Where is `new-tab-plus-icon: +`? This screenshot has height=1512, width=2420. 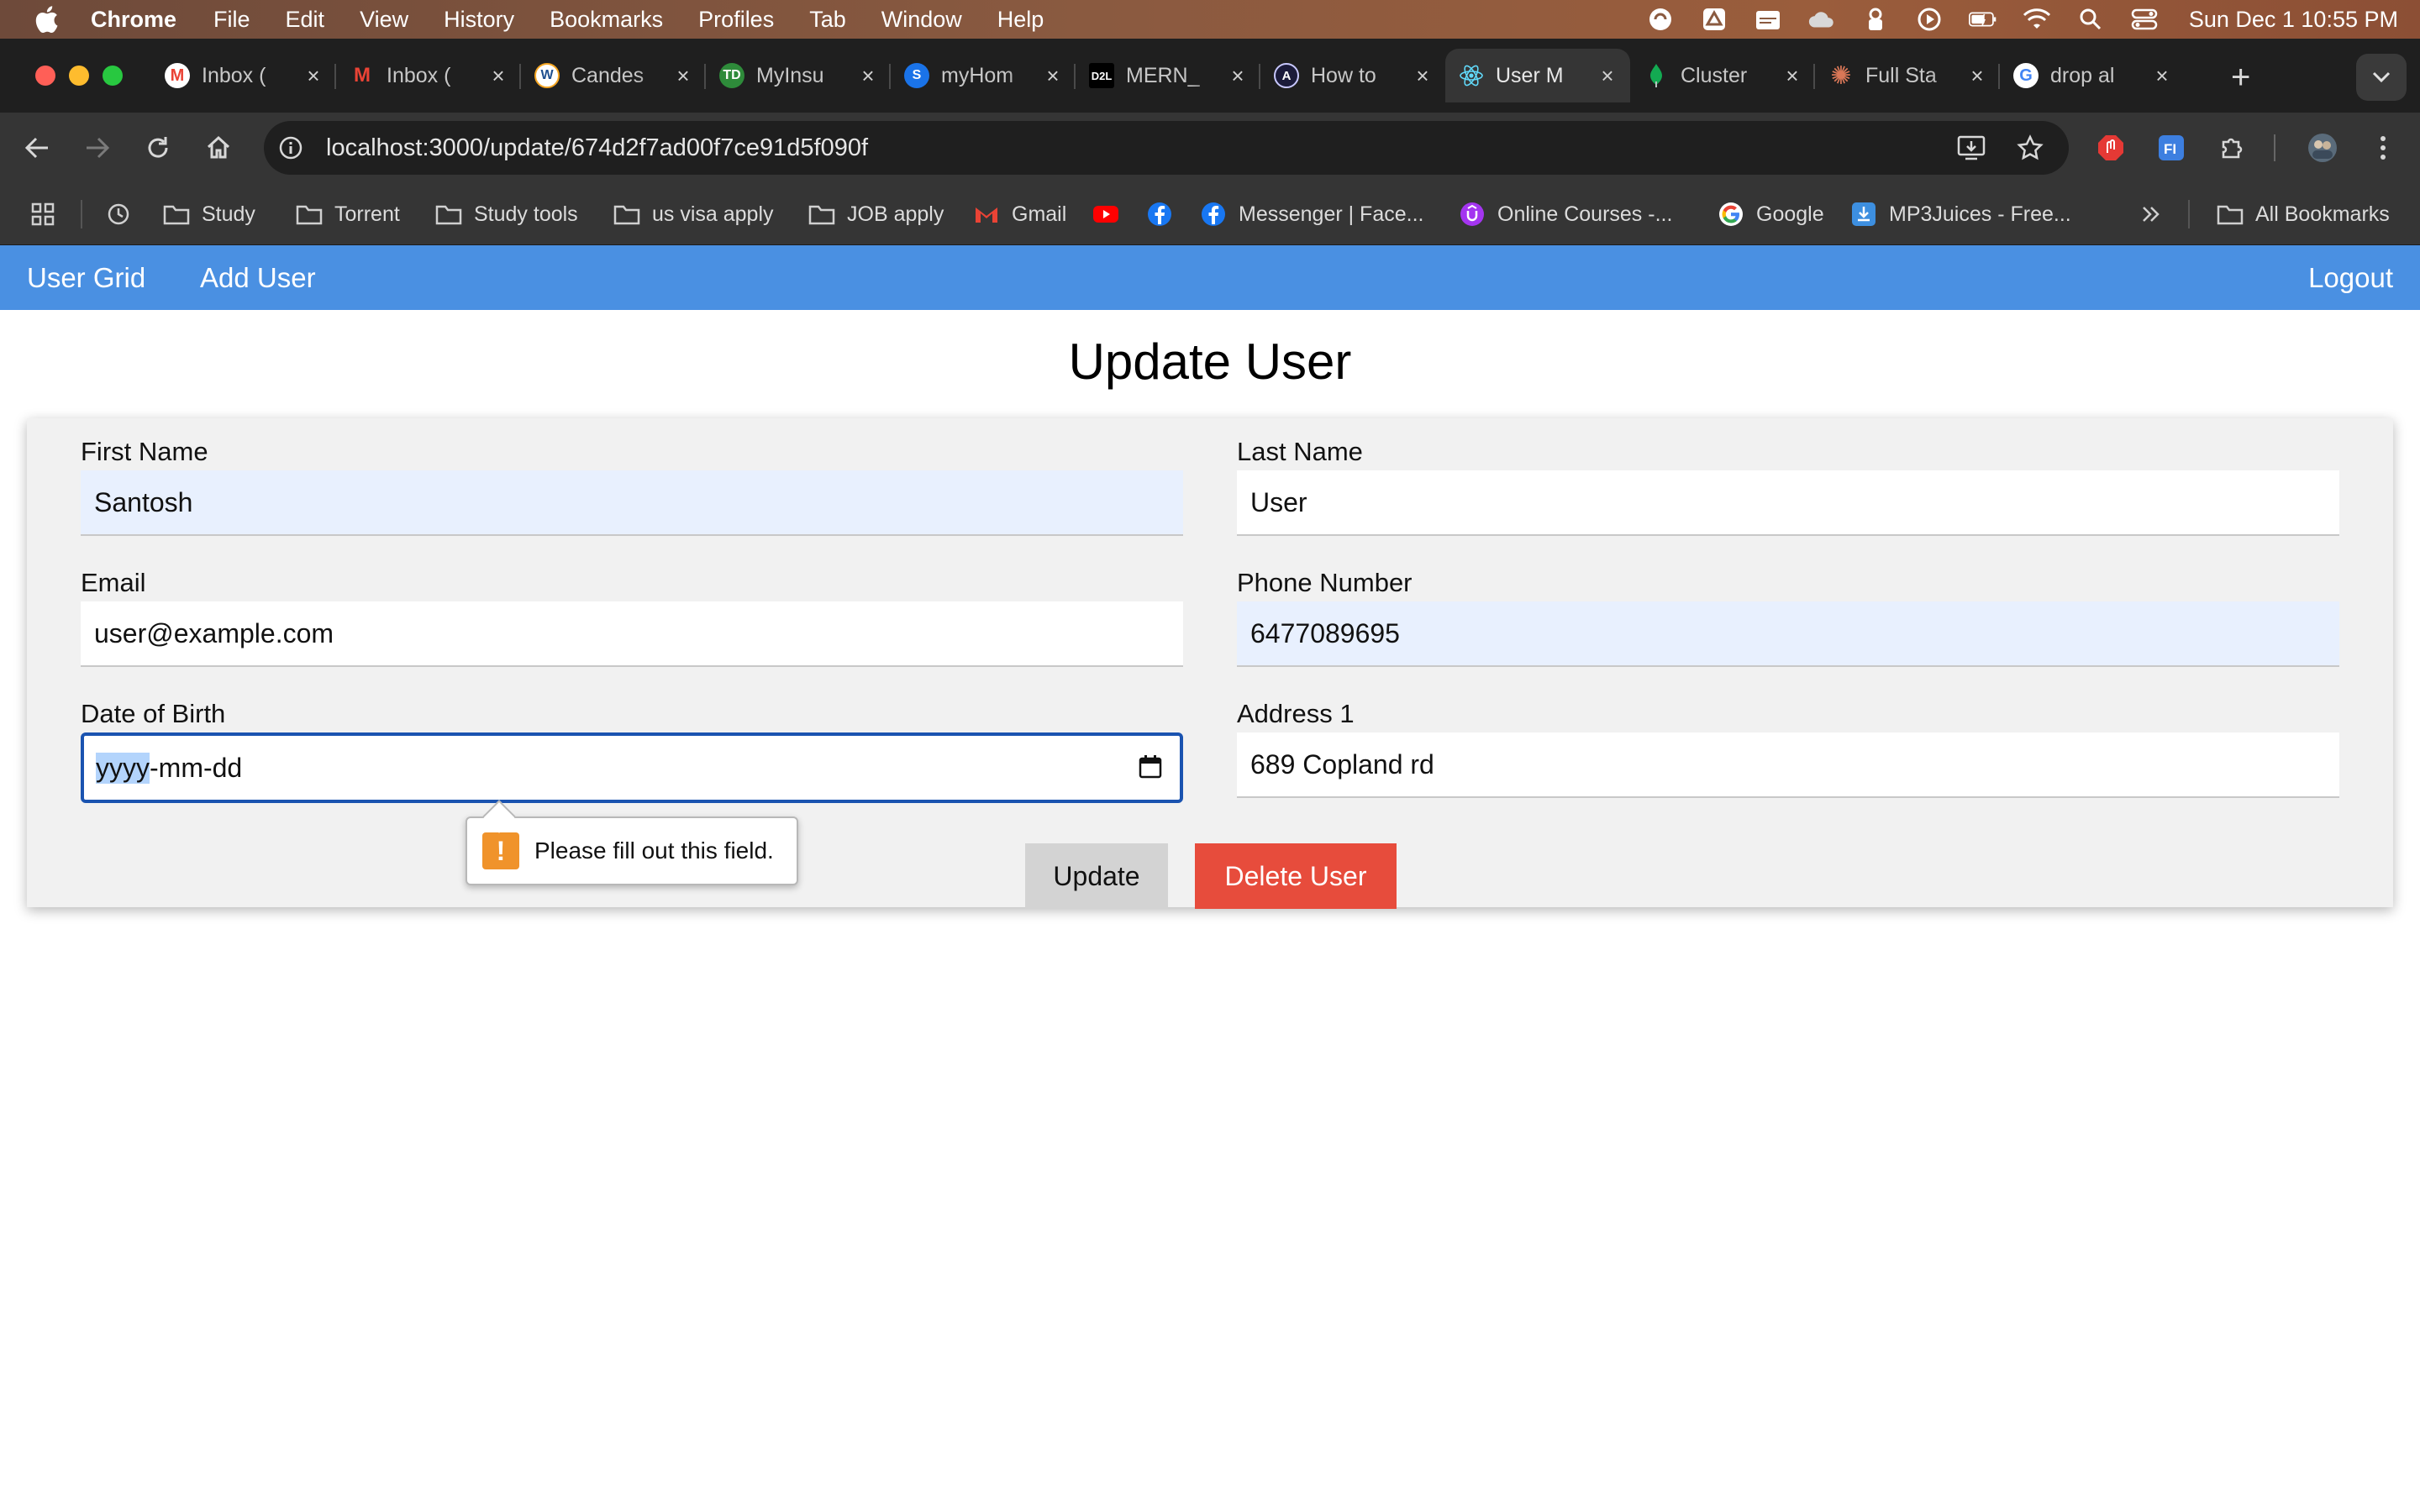
new-tab-plus-icon: + is located at coordinates (2240, 78).